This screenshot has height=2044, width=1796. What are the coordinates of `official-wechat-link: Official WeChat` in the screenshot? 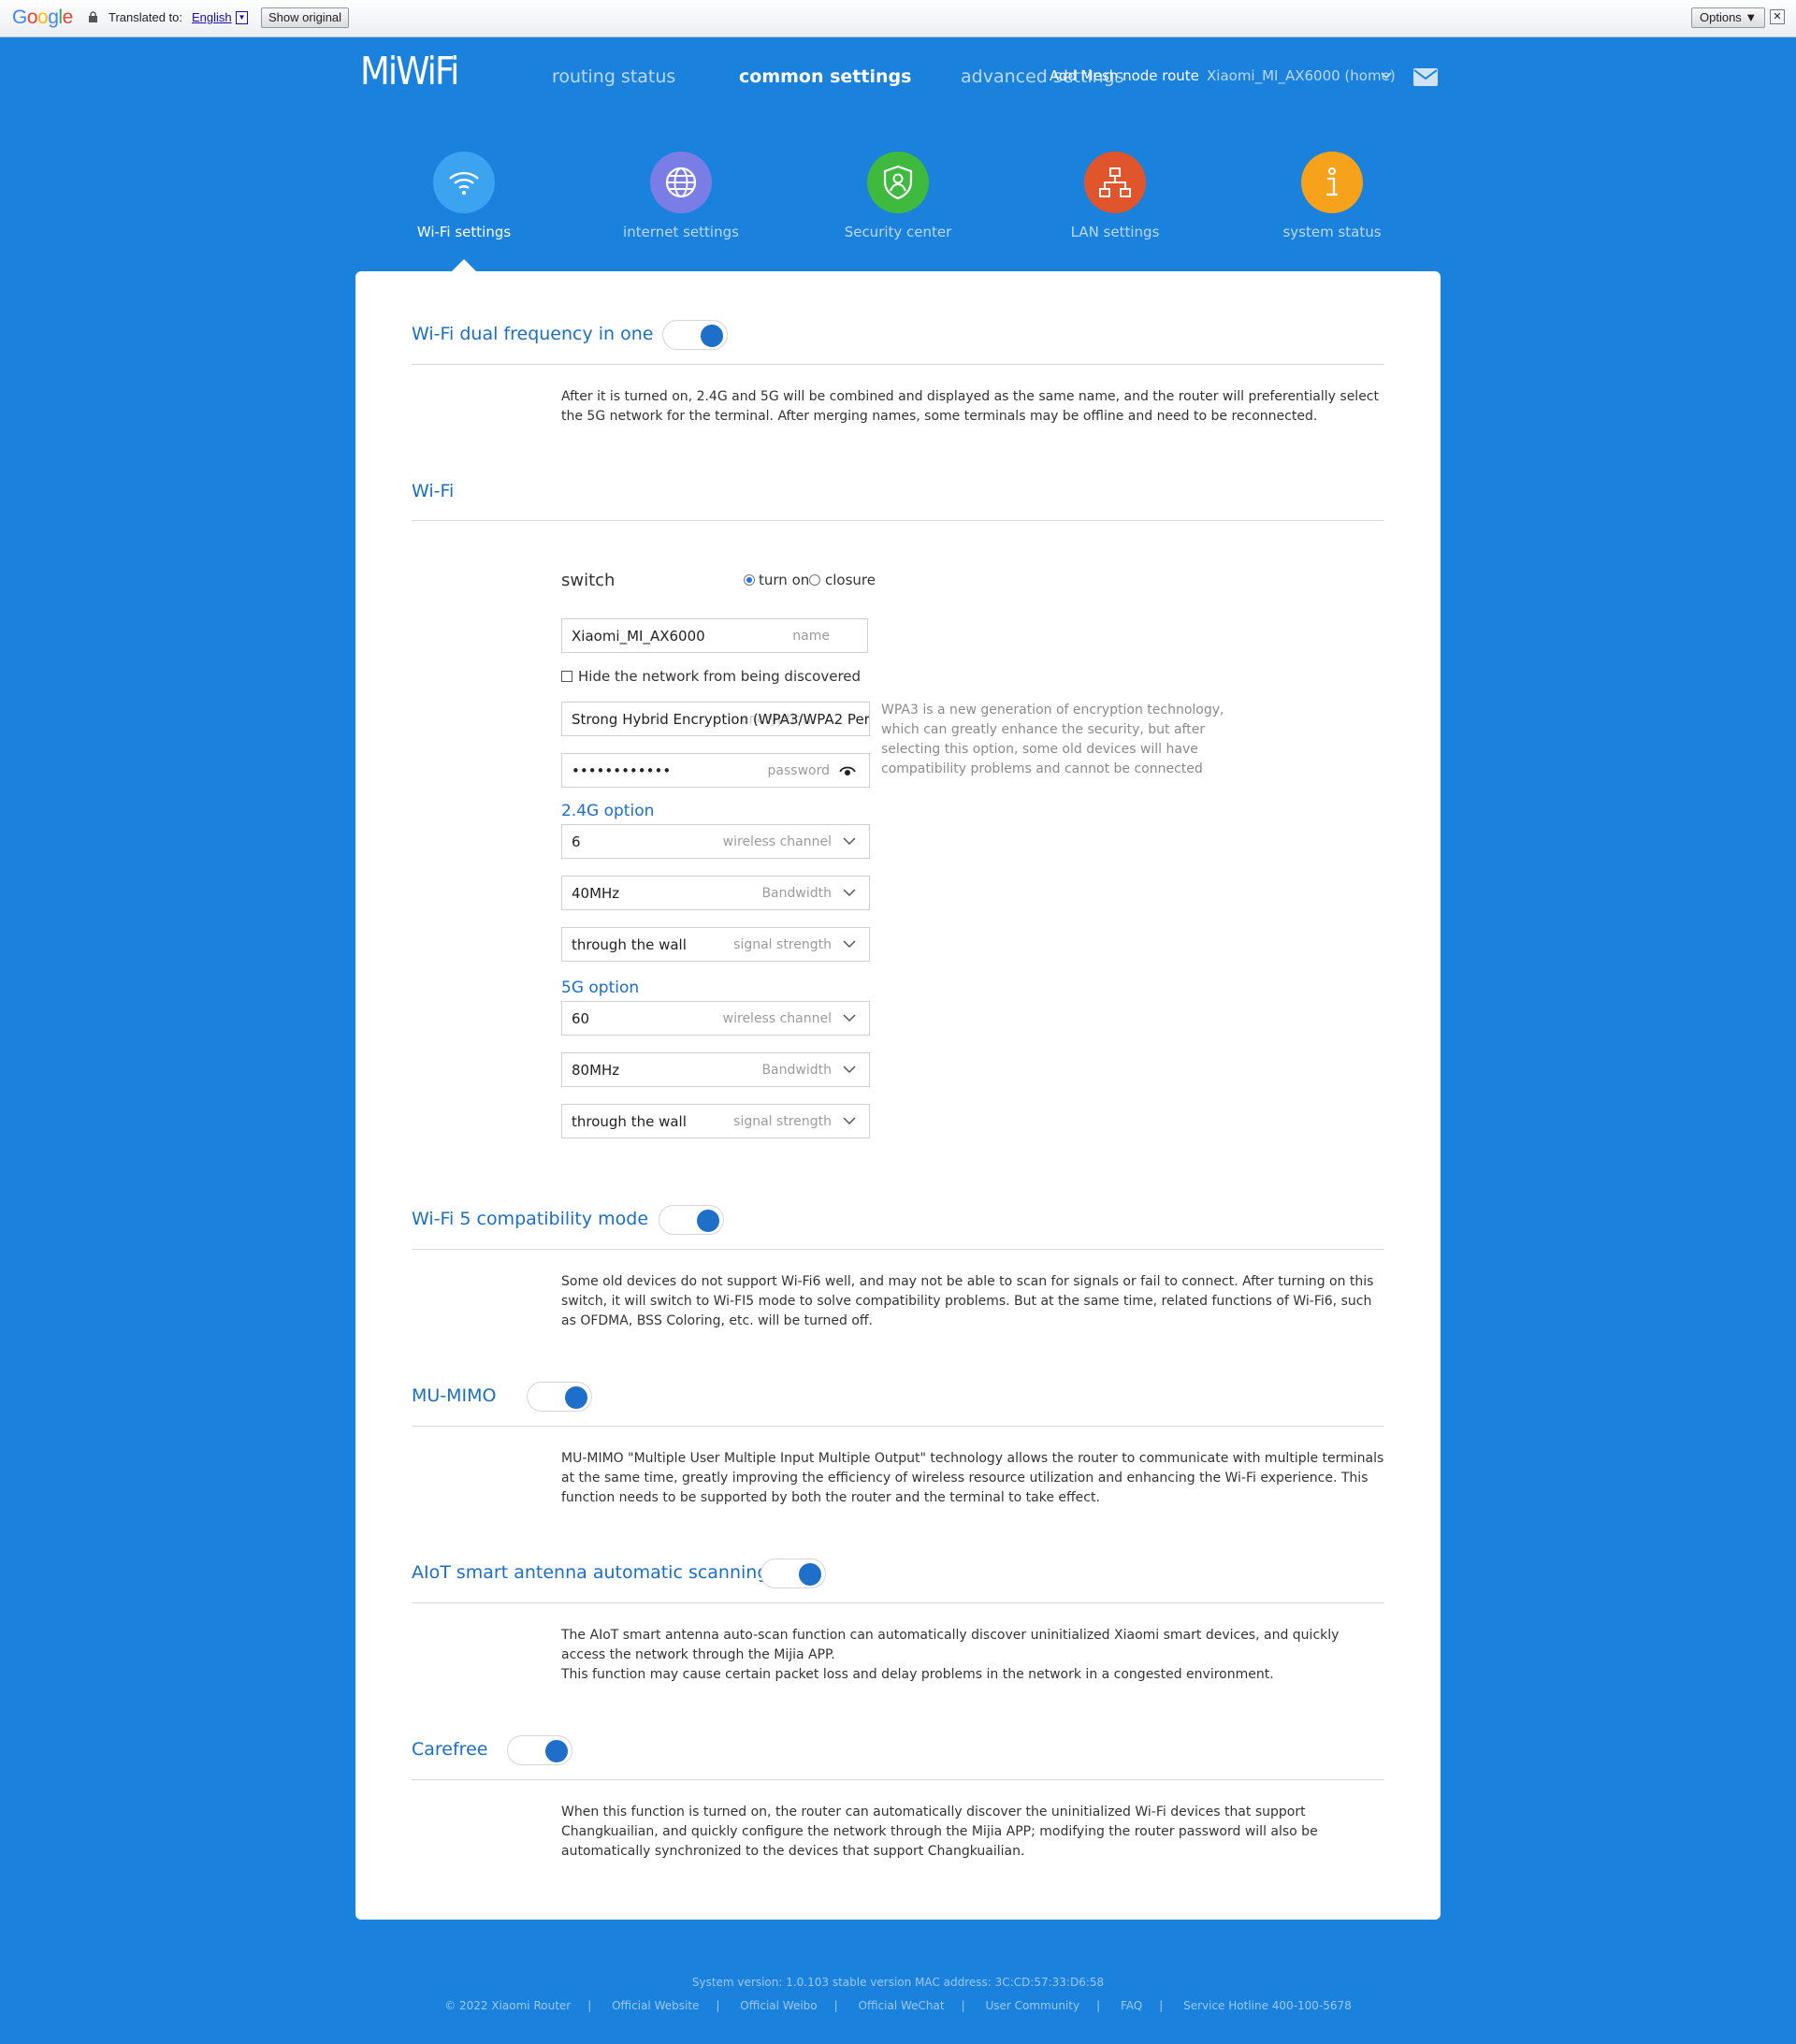 It's located at (902, 2005).